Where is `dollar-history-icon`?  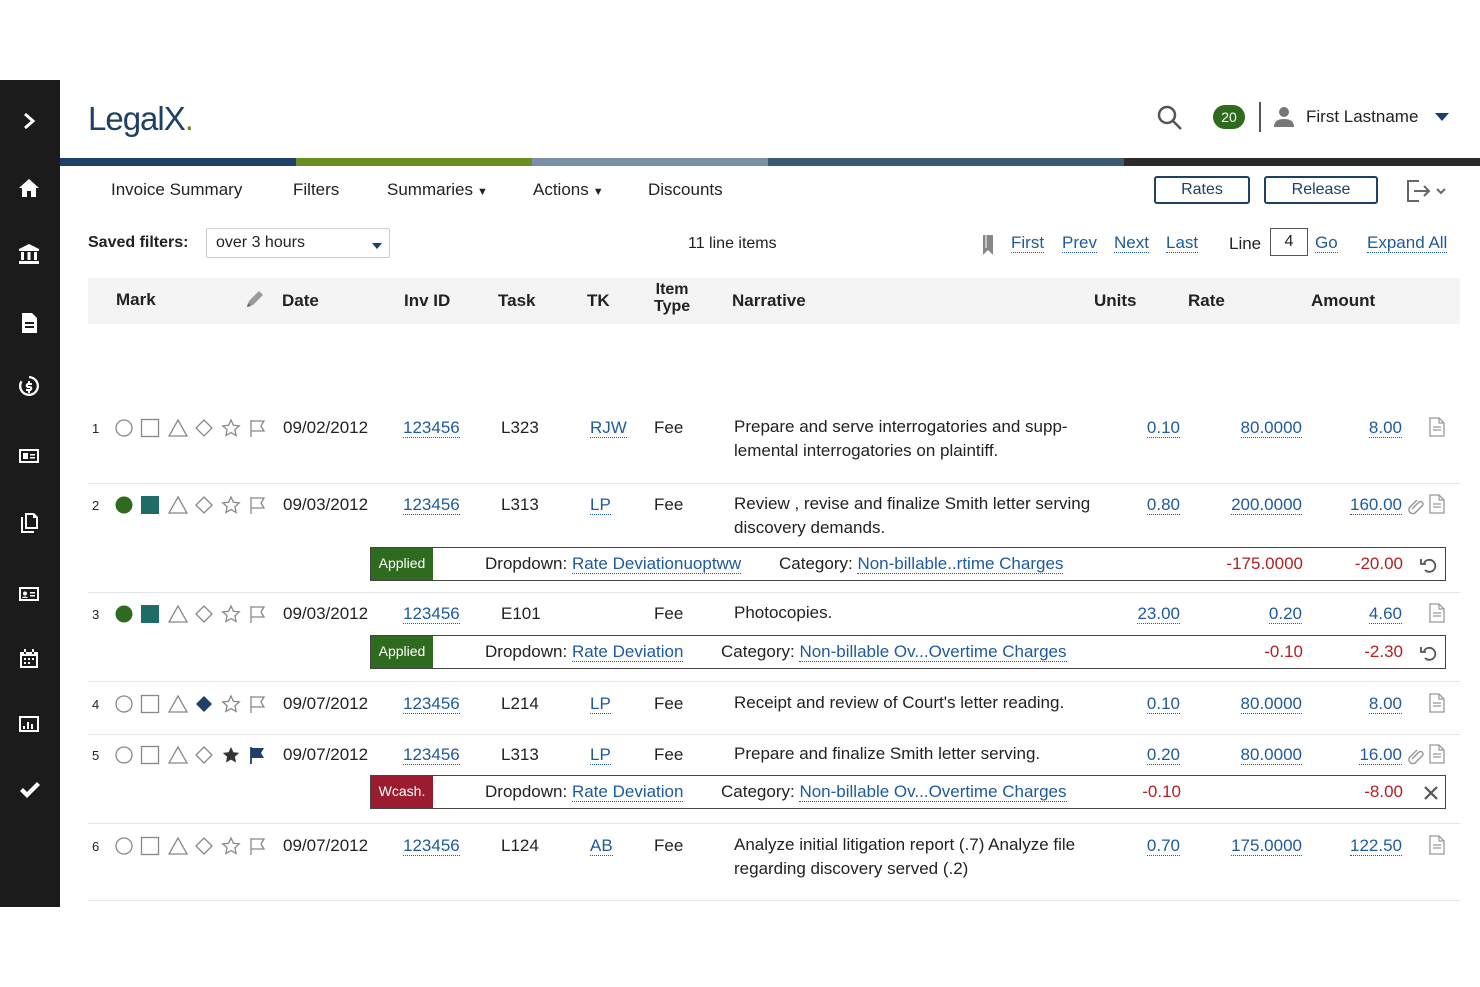
dollar-history-icon is located at coordinates (29, 386).